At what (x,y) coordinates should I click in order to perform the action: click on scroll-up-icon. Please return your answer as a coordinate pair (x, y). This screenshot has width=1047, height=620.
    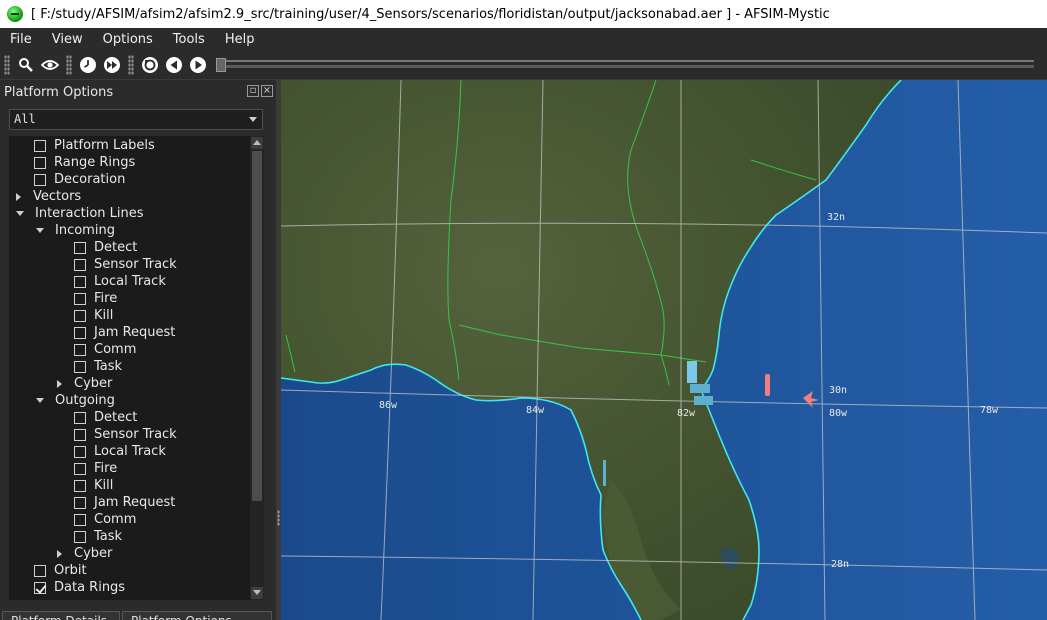
    Looking at the image, I should click on (257, 143).